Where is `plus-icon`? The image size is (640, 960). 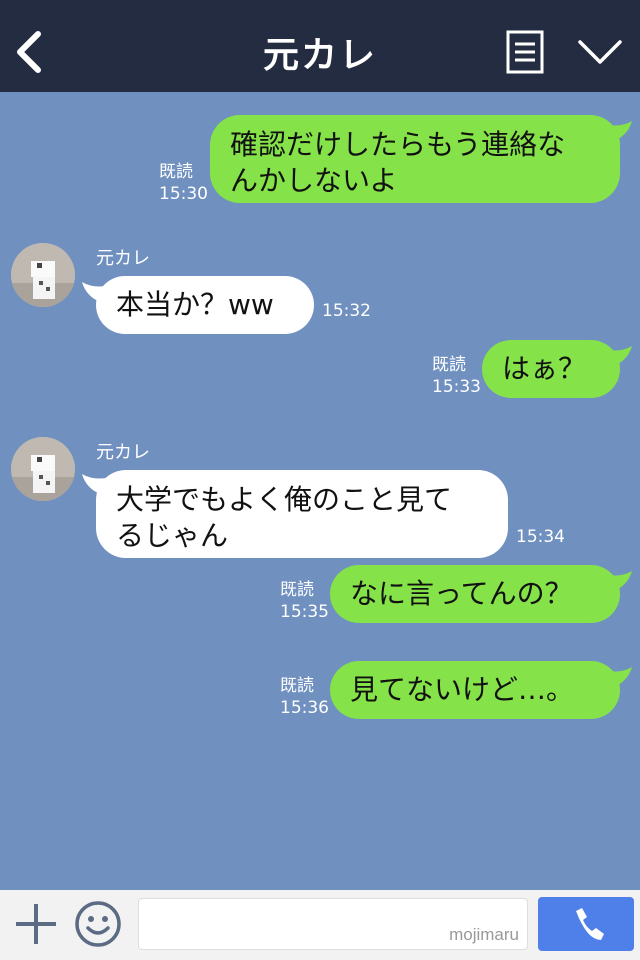
plus-icon is located at coordinates (36, 924).